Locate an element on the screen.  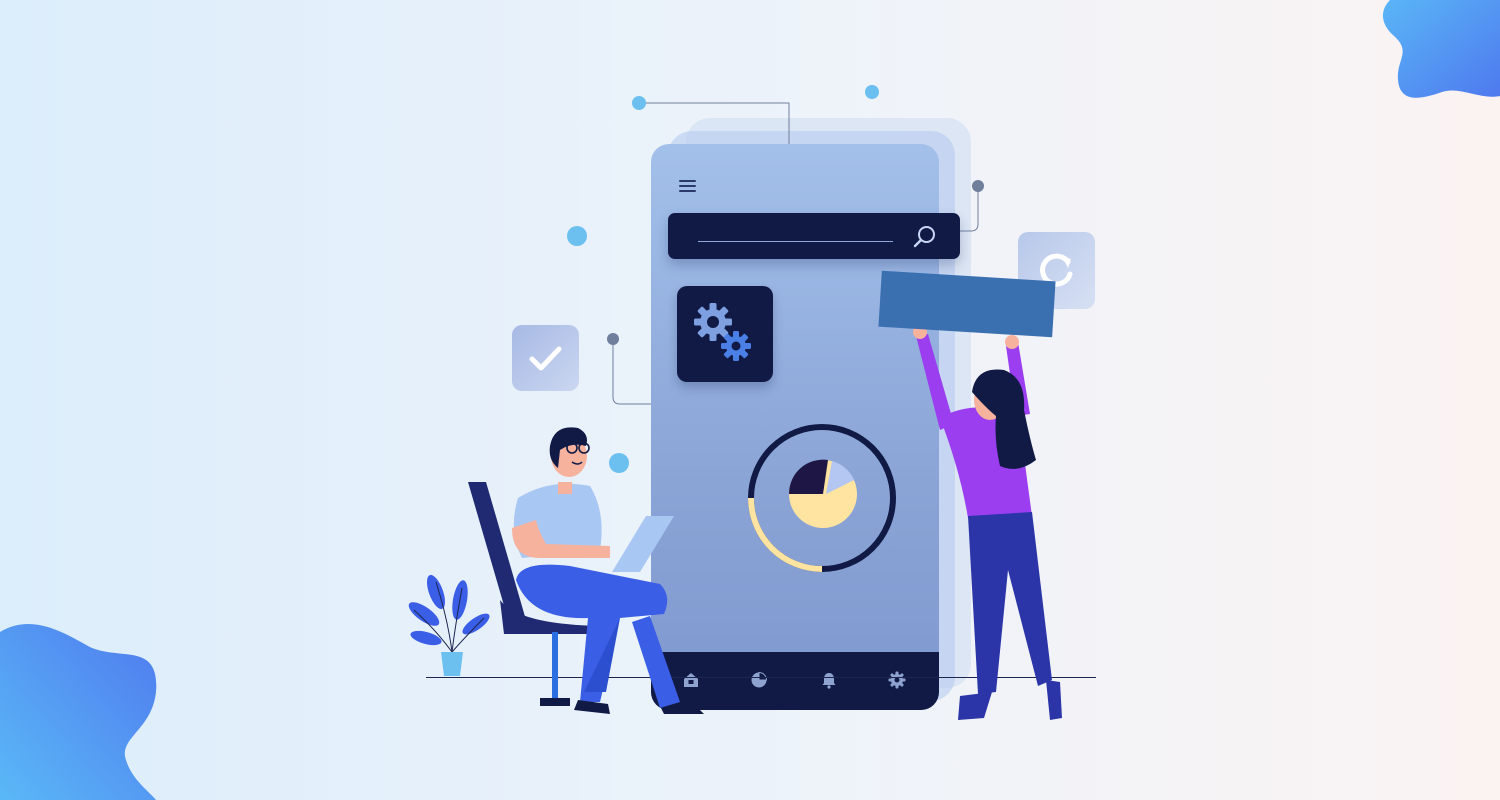
checkmark-icon is located at coordinates (545, 358).